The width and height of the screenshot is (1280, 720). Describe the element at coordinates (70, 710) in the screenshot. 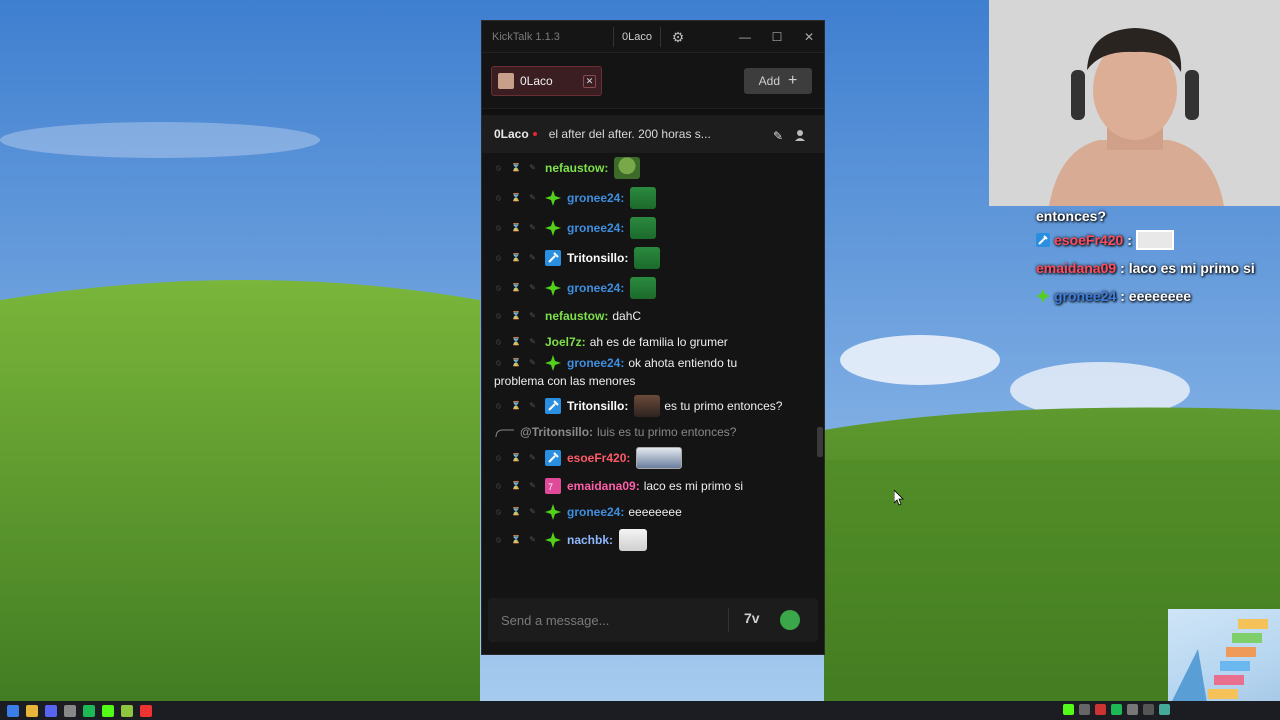

I see `obs-icon` at that location.